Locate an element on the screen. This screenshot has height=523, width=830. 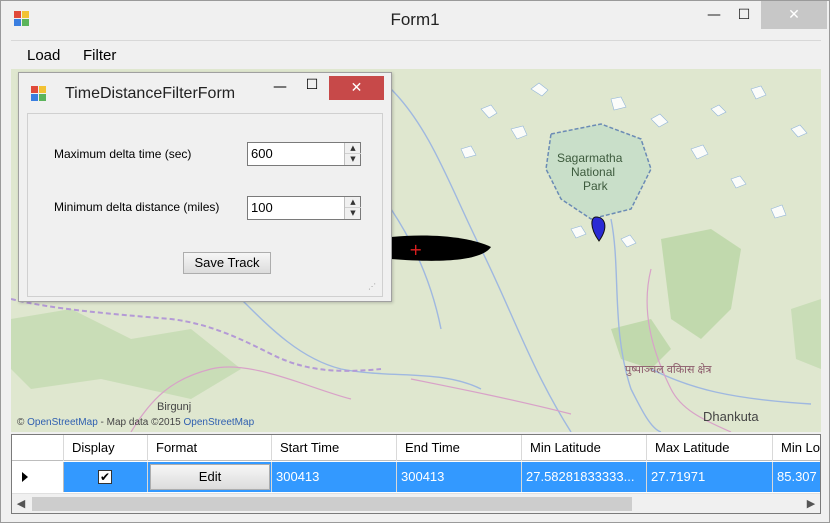
cell-format: Edit is located at coordinates (210, 477).